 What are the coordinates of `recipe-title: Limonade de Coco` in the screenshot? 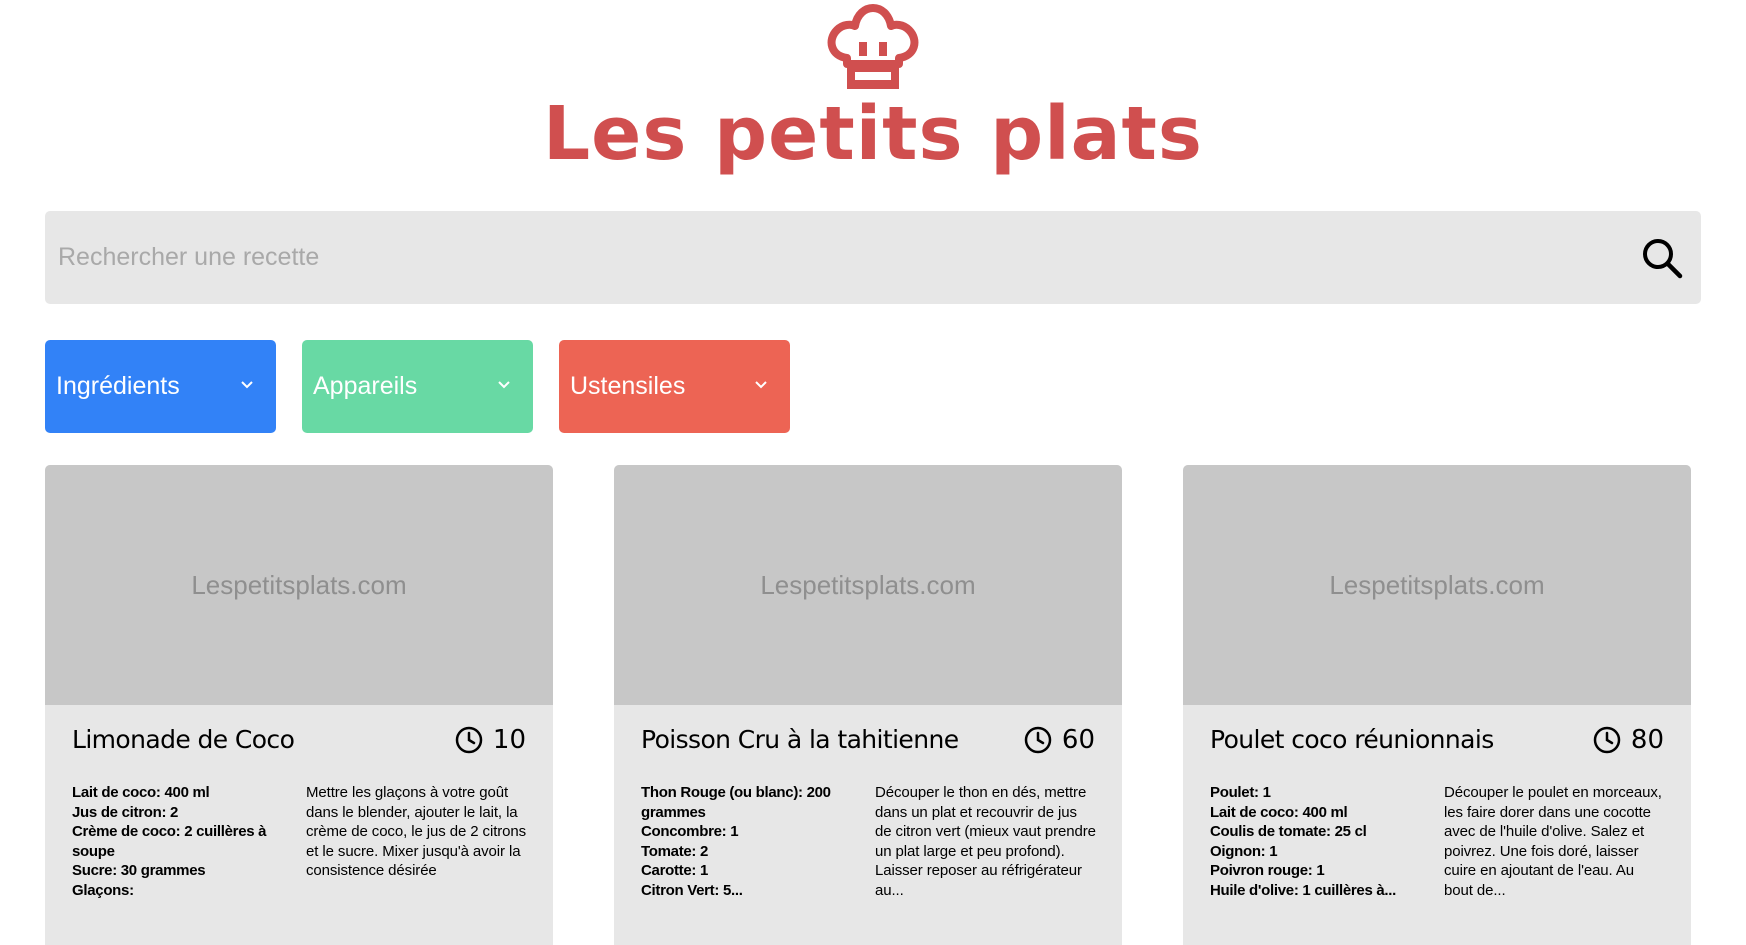 It's located at (183, 739).